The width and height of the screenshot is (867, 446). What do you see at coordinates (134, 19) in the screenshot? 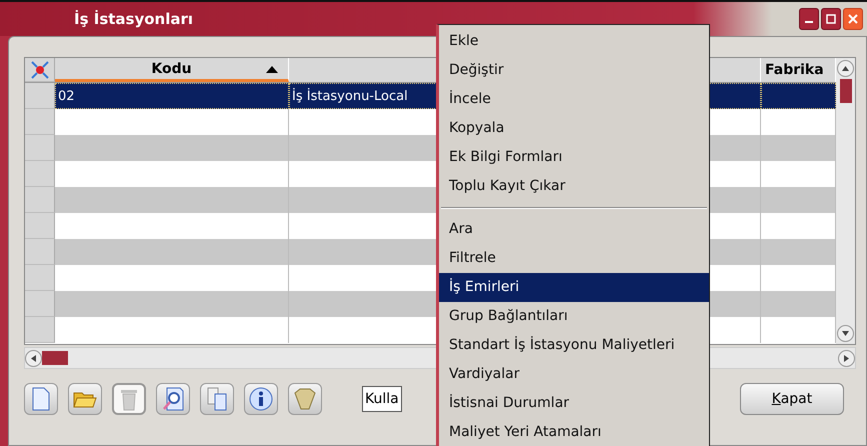
I see `window-title: İş İstasyonları` at bounding box center [134, 19].